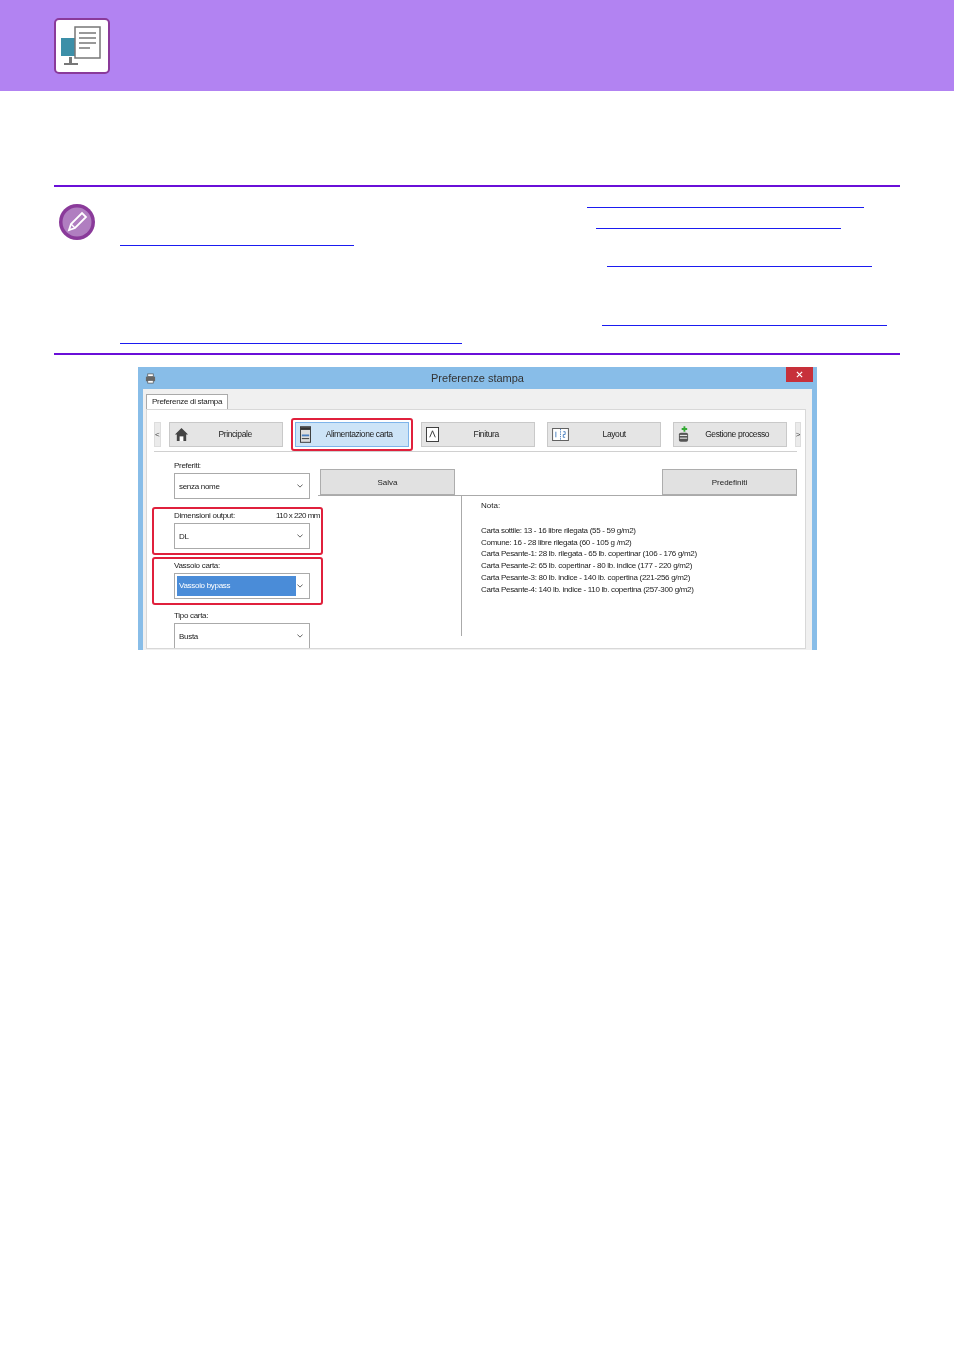 The height and width of the screenshot is (1350, 954). Describe the element at coordinates (191, 615) in the screenshot. I see `field-label: Tipo carta:` at that location.